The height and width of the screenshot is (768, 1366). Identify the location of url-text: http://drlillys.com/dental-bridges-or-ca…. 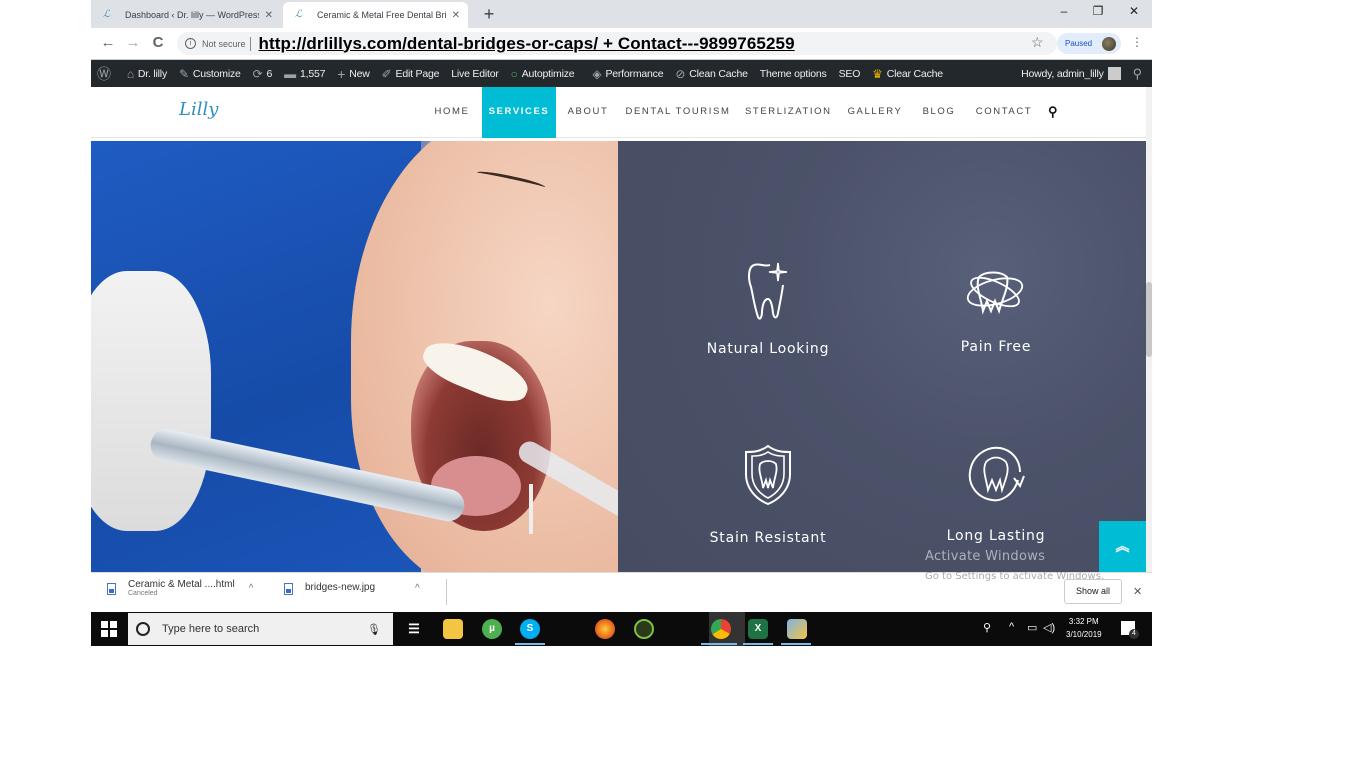
(527, 44).